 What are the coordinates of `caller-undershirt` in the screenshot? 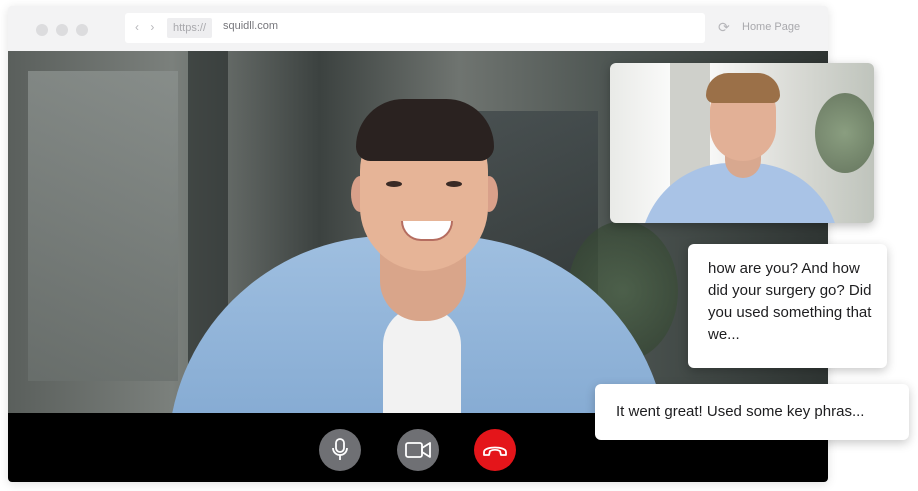 It's located at (422, 359).